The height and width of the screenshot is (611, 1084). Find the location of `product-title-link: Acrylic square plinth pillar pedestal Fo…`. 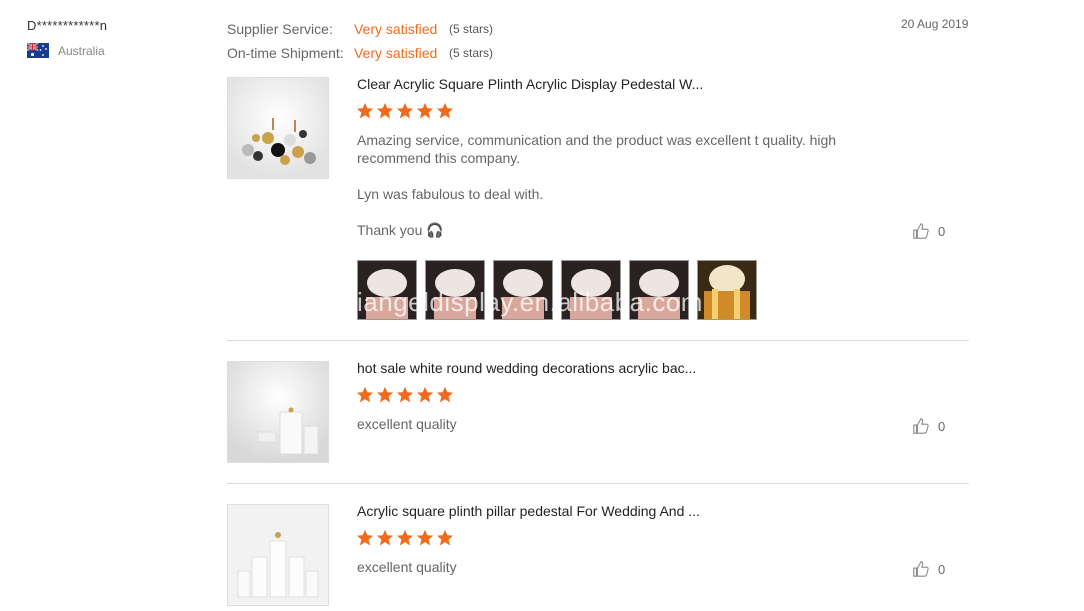

product-title-link: Acrylic square plinth pillar pedestal Fo… is located at coordinates (528, 511).